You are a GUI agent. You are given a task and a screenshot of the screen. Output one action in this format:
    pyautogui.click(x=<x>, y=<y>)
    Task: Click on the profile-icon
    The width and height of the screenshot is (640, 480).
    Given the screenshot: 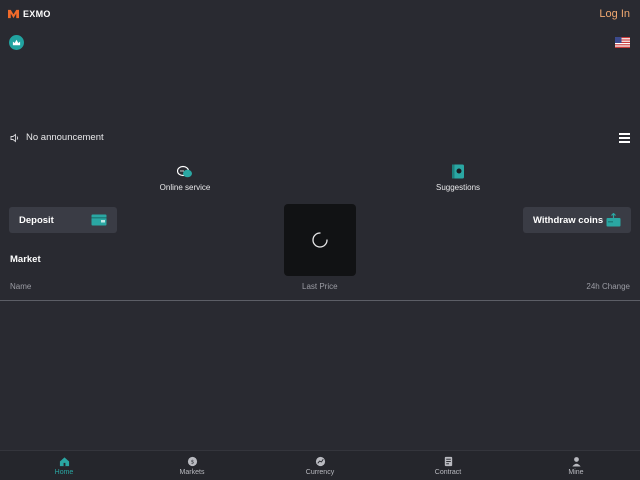 What is the action you would take?
    pyautogui.click(x=16, y=42)
    